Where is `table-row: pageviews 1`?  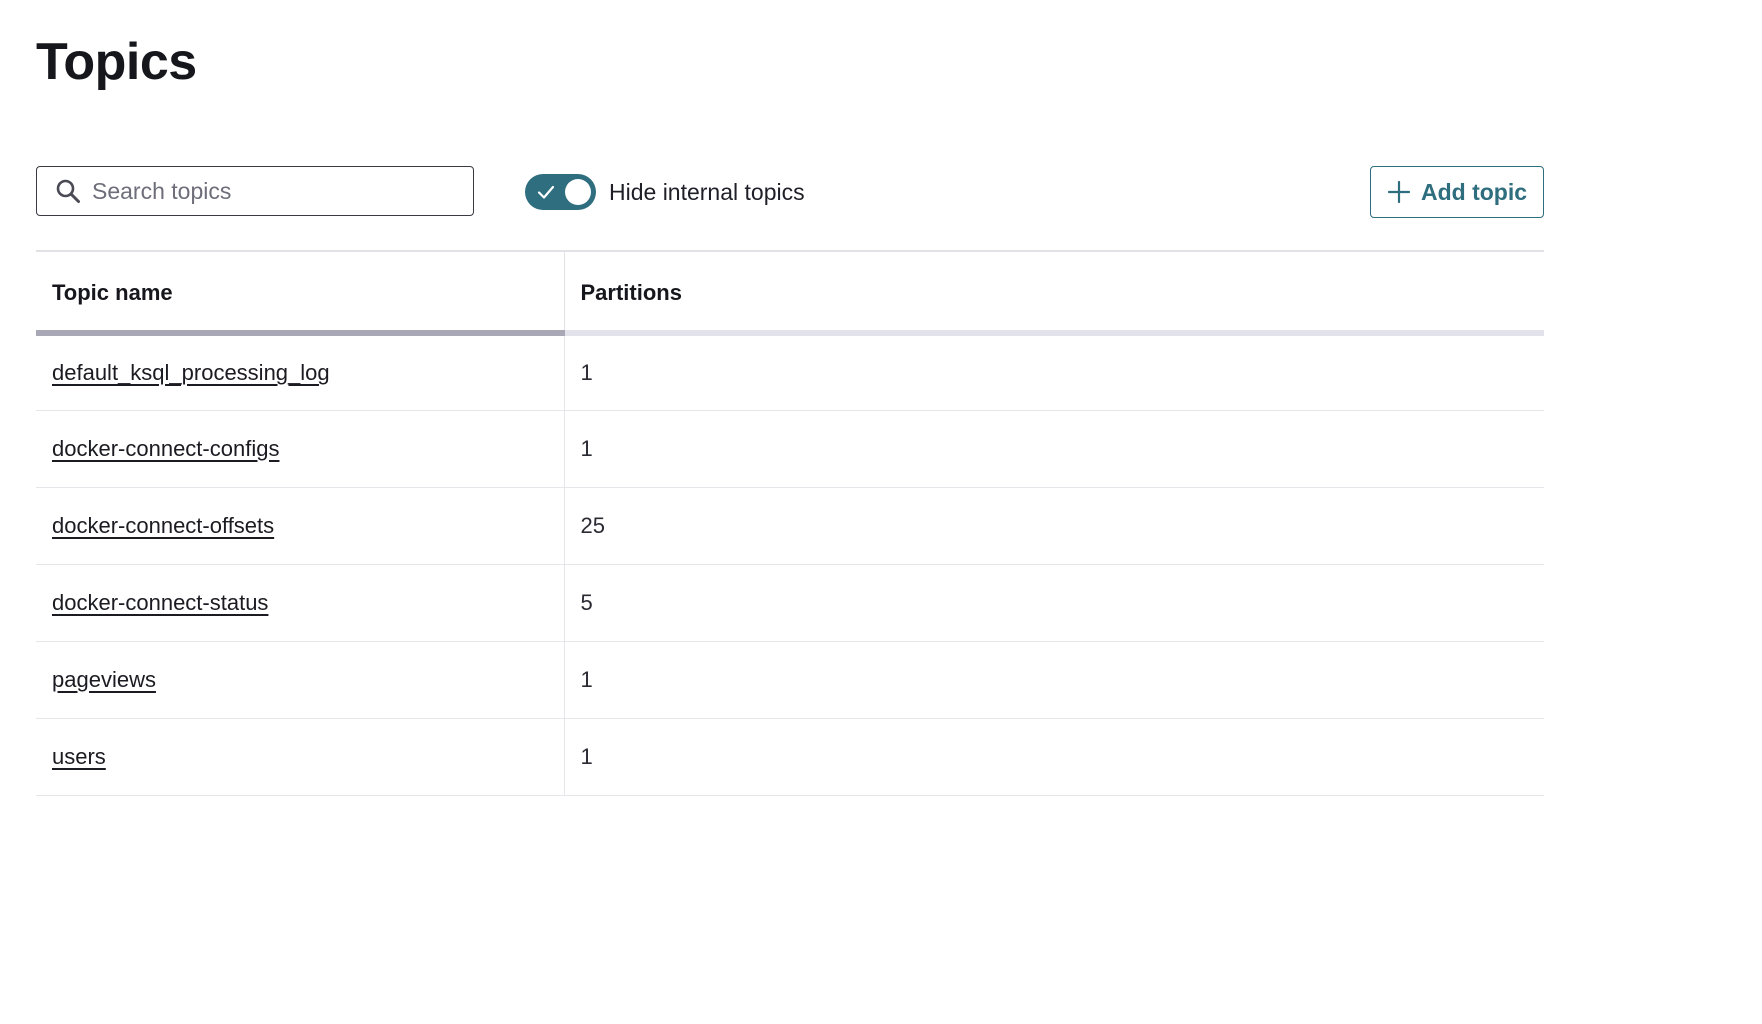 table-row: pageviews 1 is located at coordinates (790, 680).